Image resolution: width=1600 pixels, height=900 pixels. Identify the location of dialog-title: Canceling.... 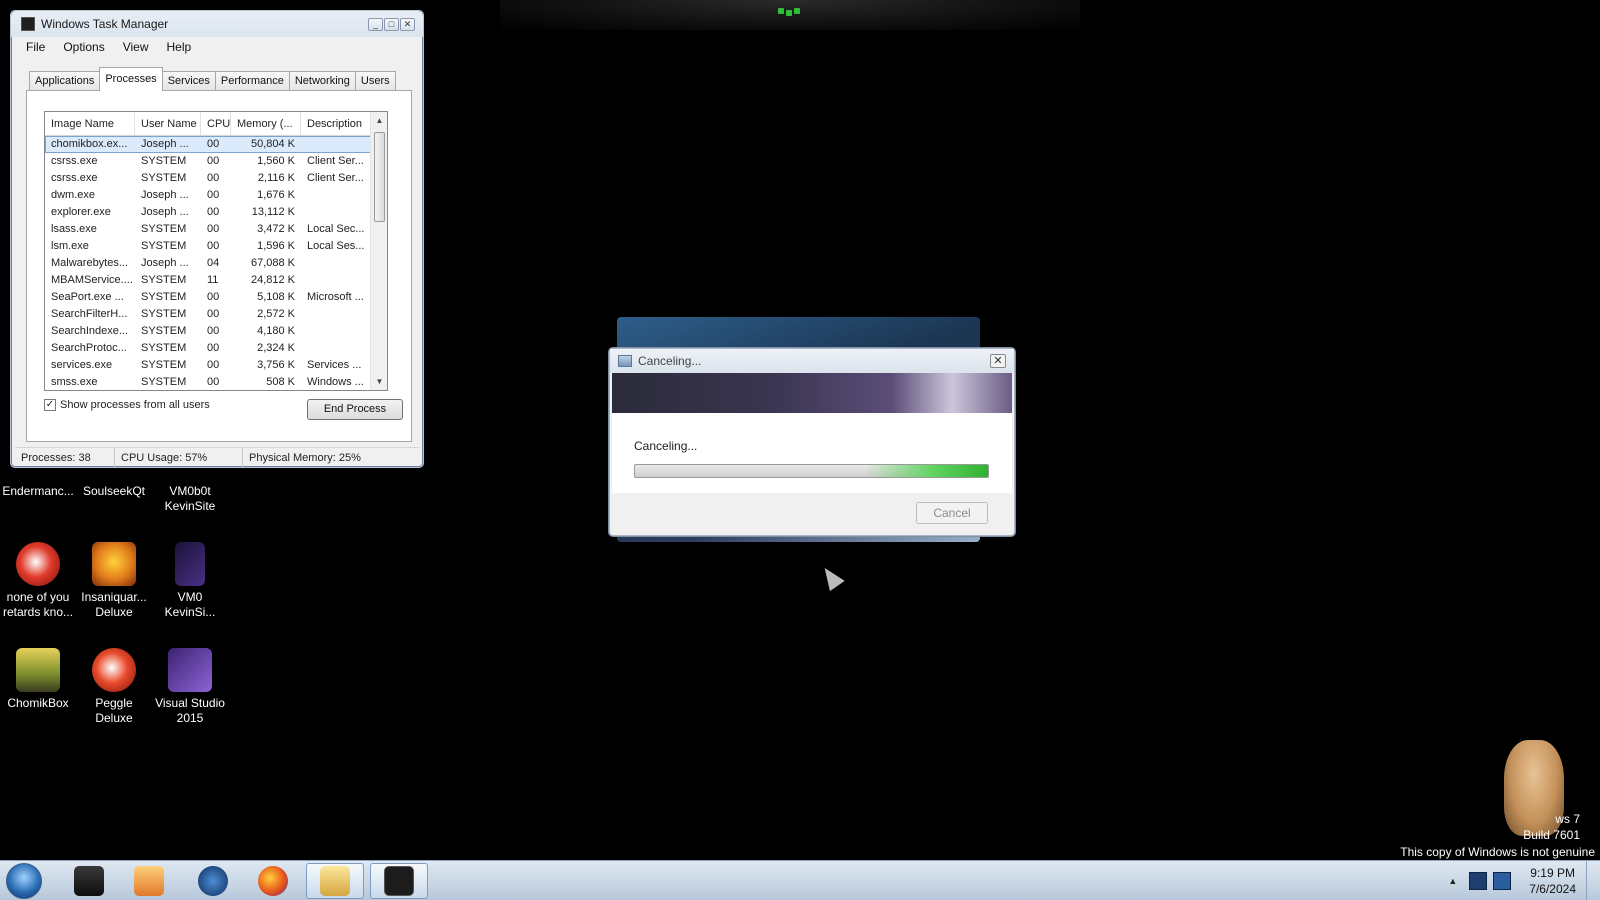
(670, 361).